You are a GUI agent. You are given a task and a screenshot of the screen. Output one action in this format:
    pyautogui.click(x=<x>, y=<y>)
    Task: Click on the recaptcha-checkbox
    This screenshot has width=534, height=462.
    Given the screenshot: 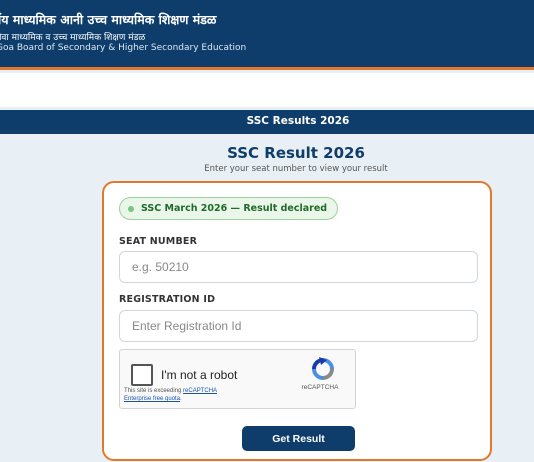 What is the action you would take?
    pyautogui.click(x=142, y=375)
    